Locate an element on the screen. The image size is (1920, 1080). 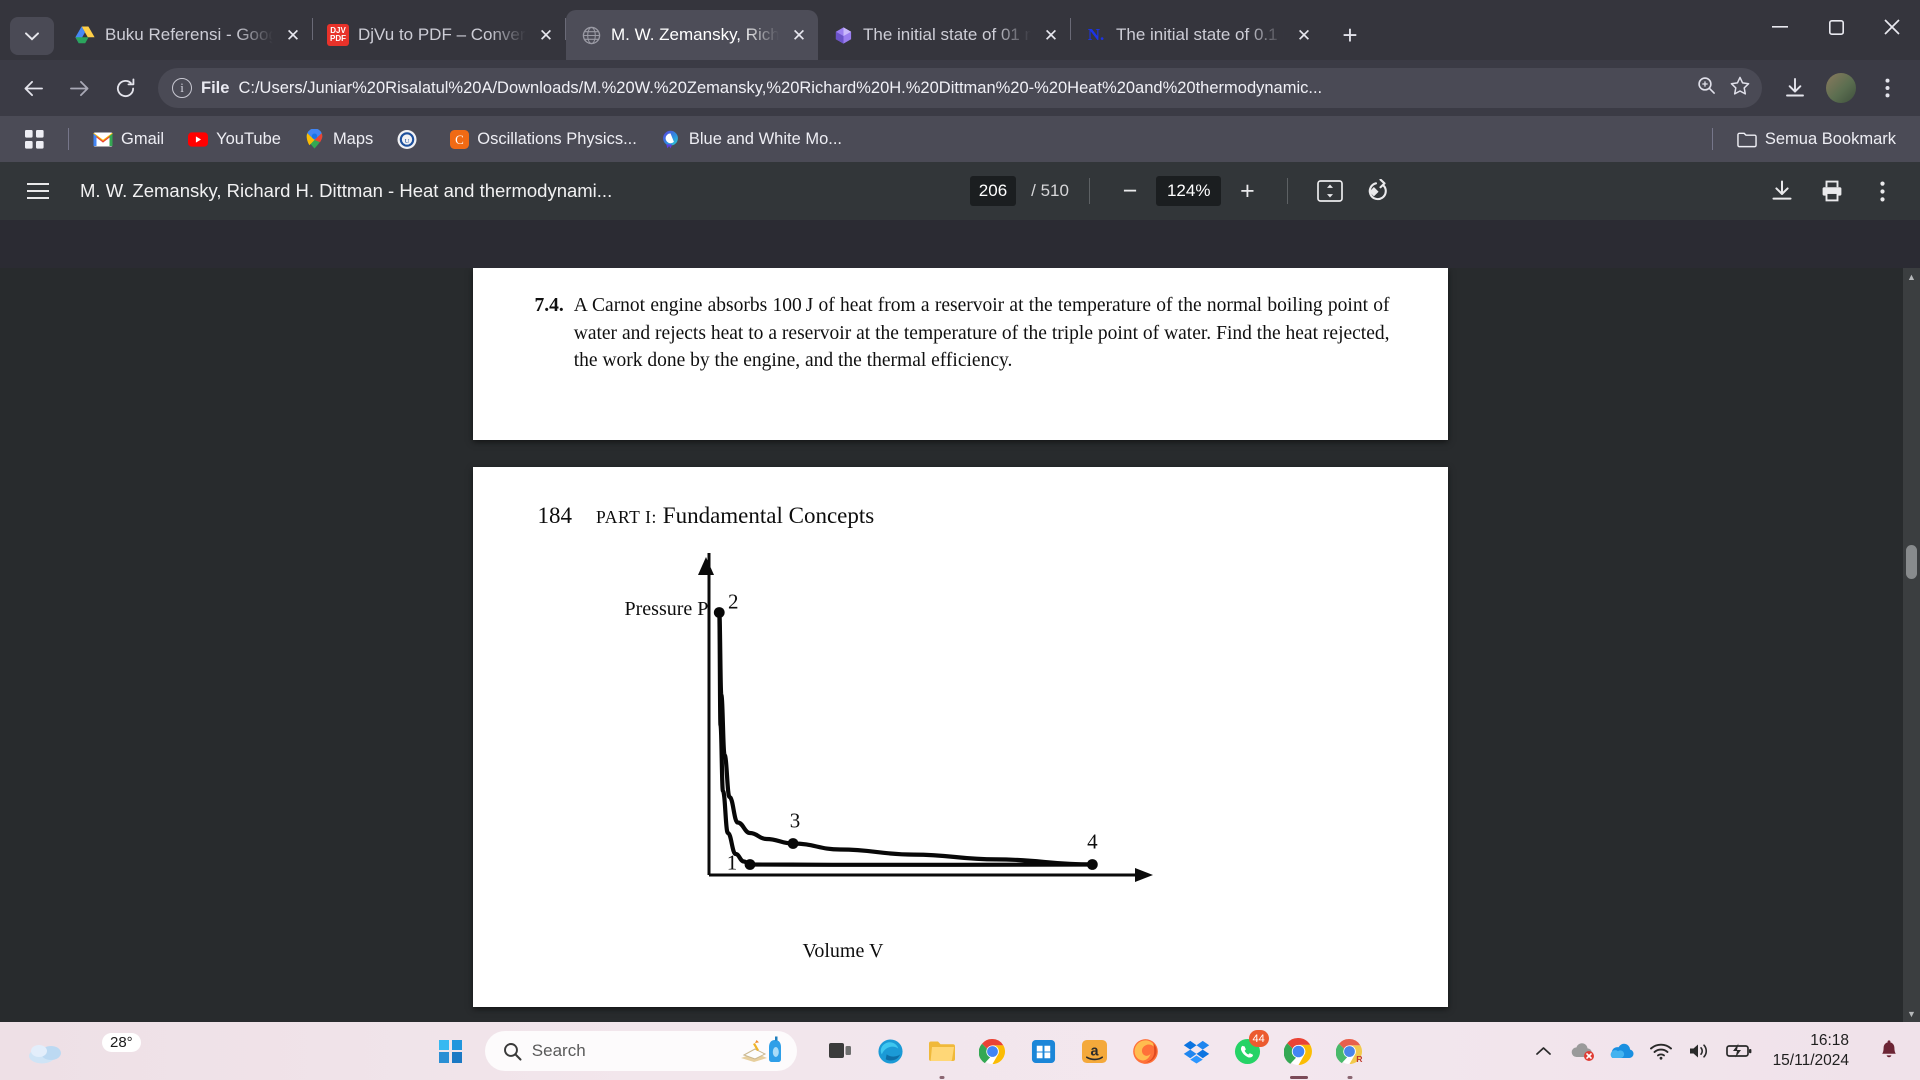
fit-page-button is located at coordinates (1330, 191).